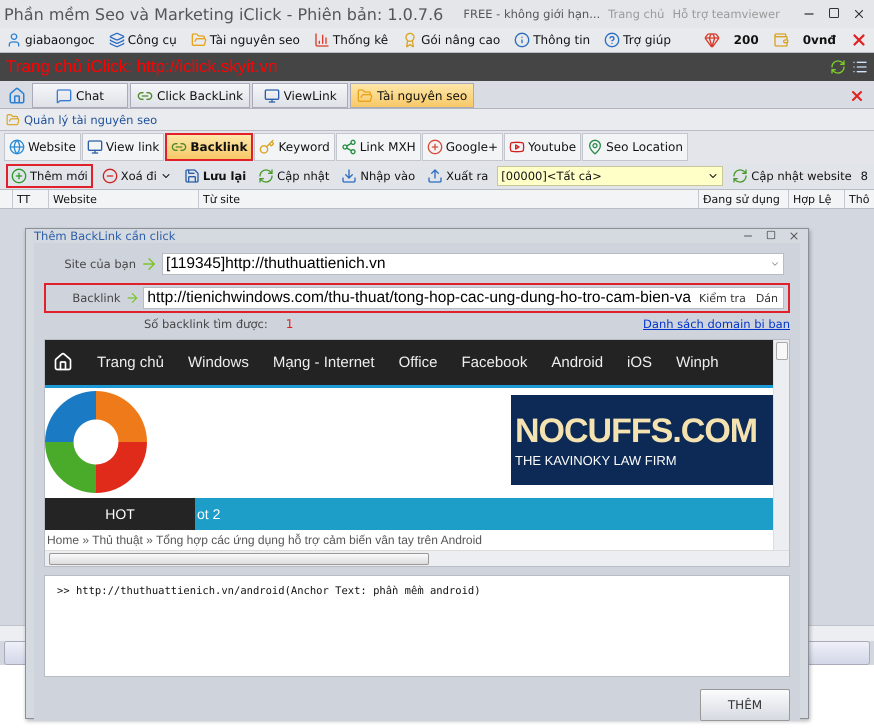 The width and height of the screenshot is (874, 728). Describe the element at coordinates (517, 147) in the screenshot. I see `video-icon` at that location.